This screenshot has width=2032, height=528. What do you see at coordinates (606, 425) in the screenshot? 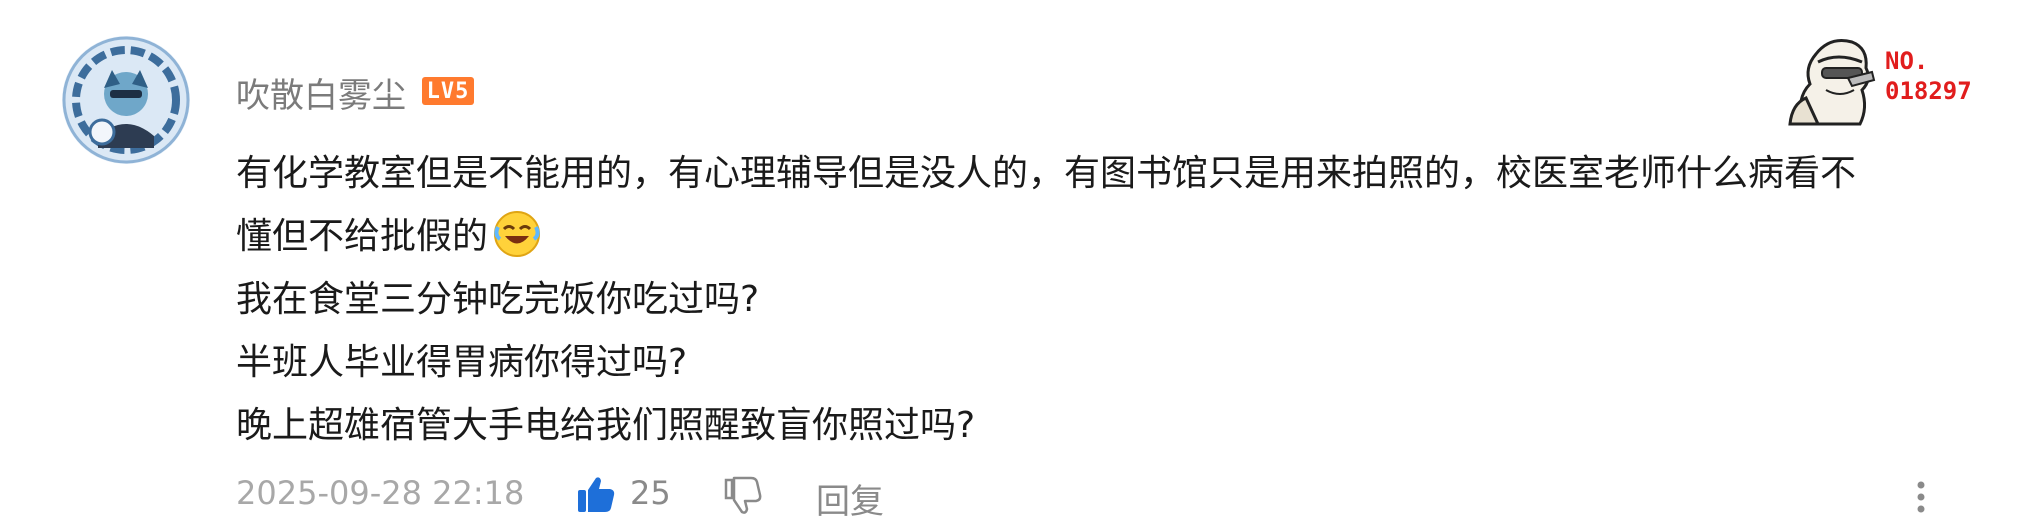
I see `comment-line: 晚上超雄宿管大手电给我们照醒致盲你照过吗?` at bounding box center [606, 425].